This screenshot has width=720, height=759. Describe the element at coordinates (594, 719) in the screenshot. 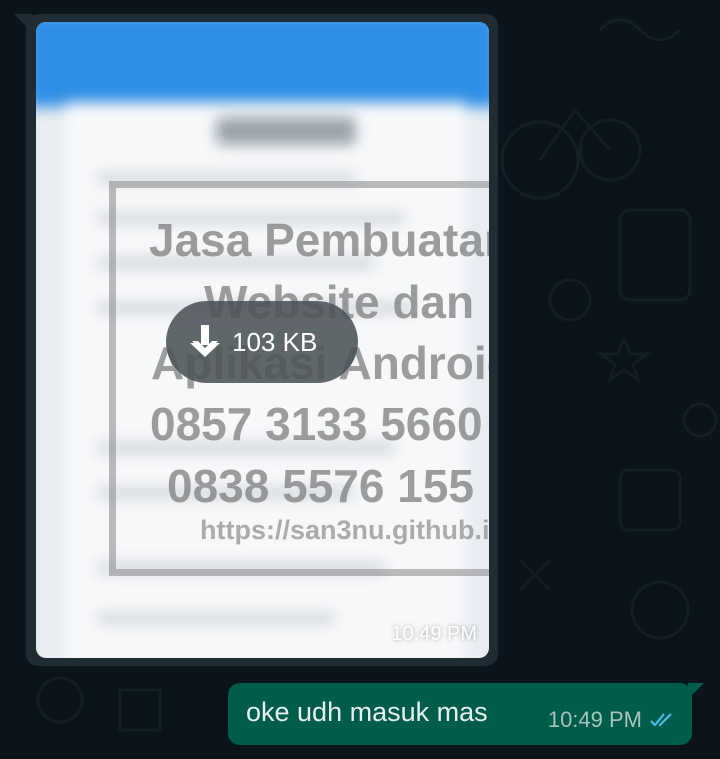

I see `message-time: 10:49 PM` at that location.